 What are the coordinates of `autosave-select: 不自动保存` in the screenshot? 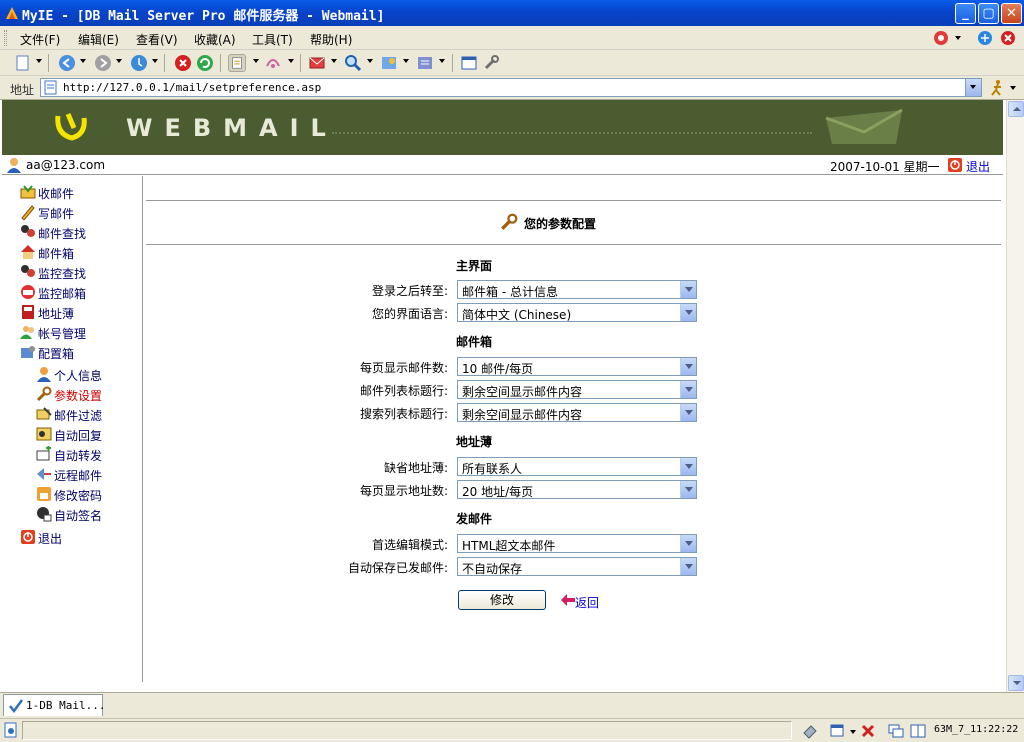 It's located at (577, 566).